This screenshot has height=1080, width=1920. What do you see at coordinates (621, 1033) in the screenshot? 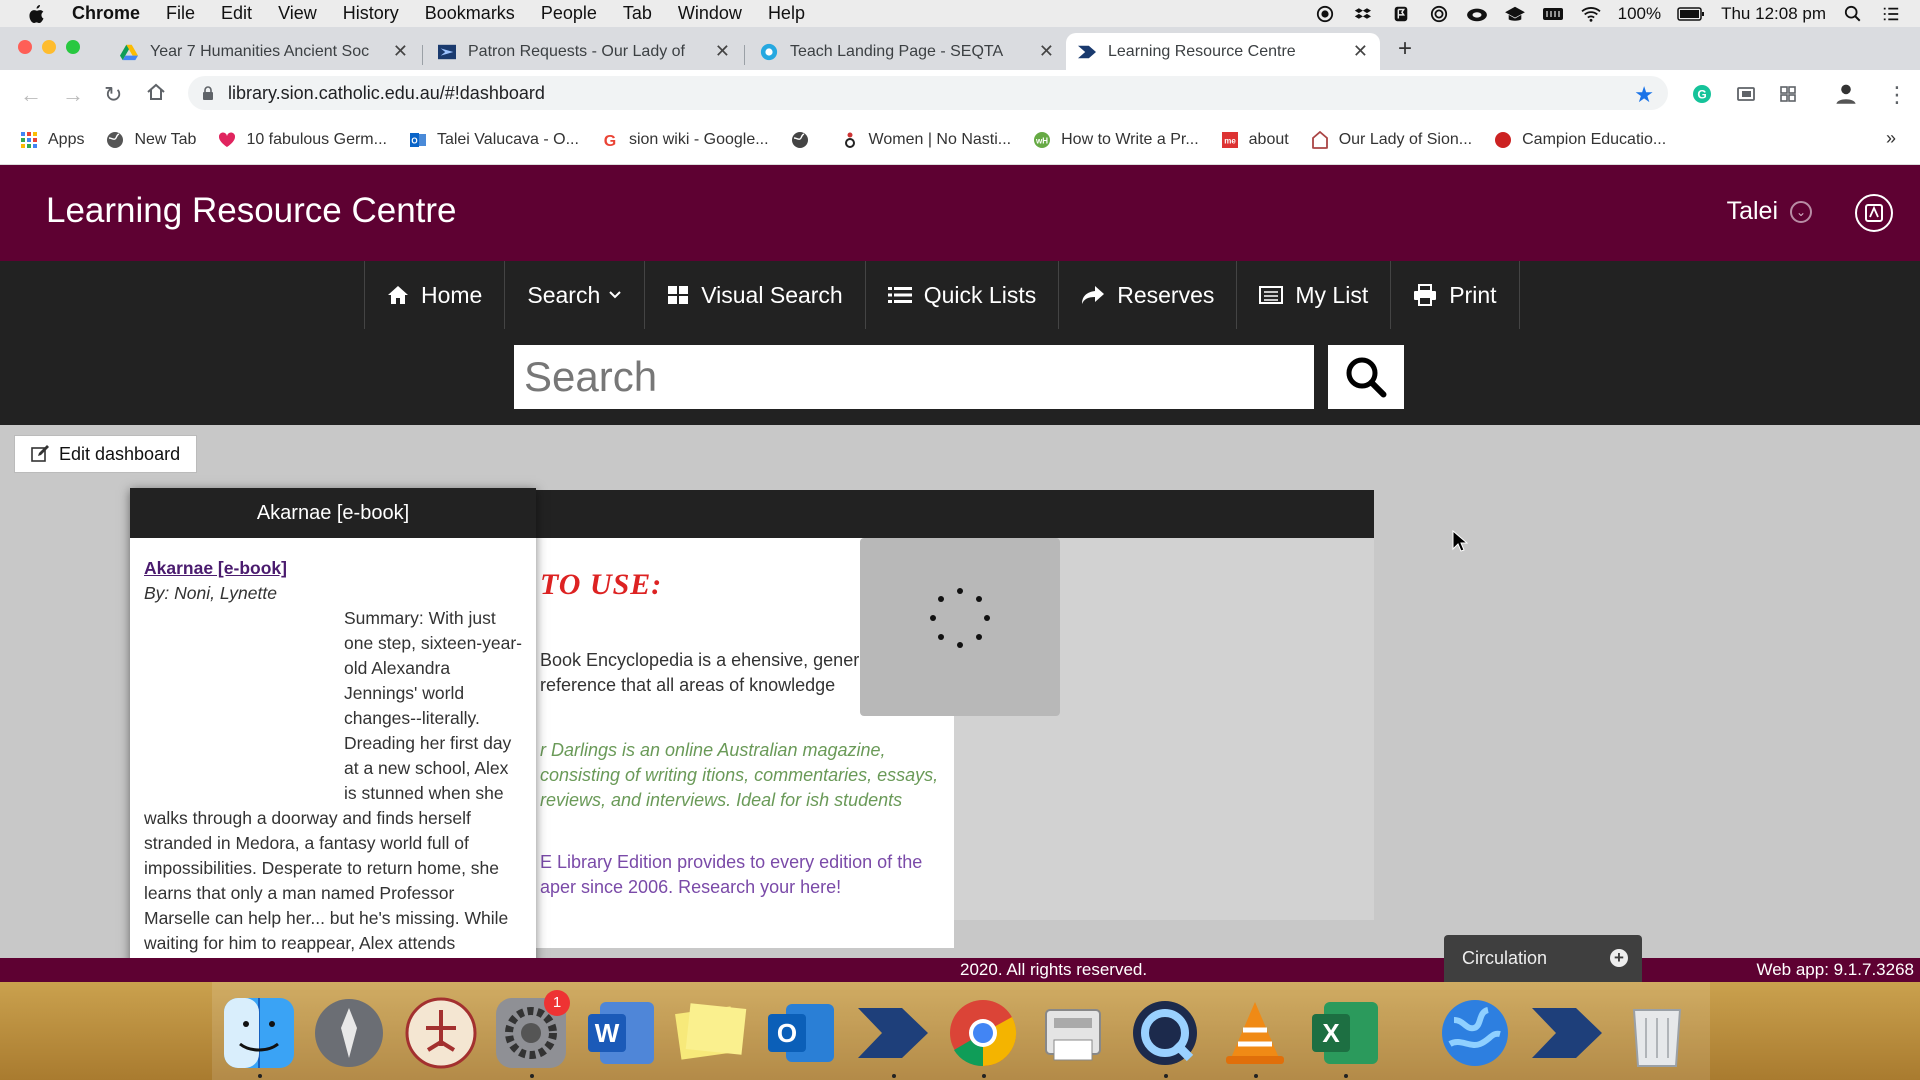
I see `word-icon: W` at bounding box center [621, 1033].